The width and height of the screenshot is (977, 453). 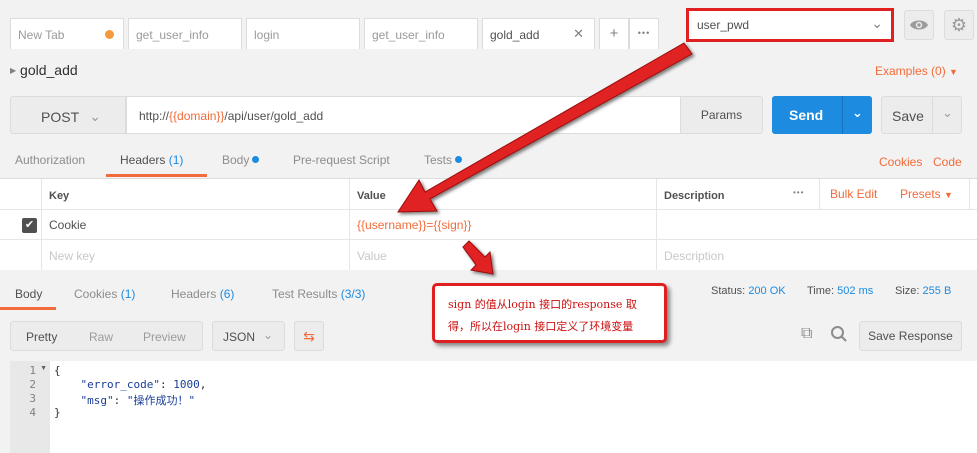 I want to click on examples-label: Examples (0), so click(x=910, y=71).